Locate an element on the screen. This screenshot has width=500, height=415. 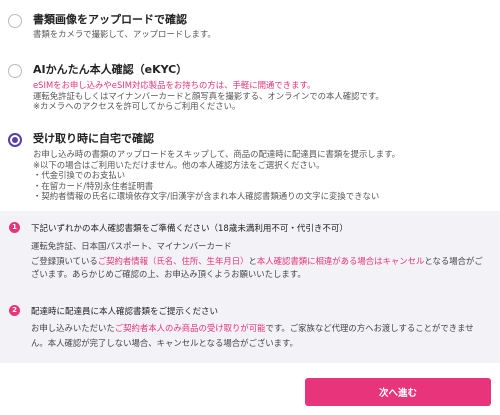
warning-text-pre: ご登録頂いている is located at coordinates (64, 261).